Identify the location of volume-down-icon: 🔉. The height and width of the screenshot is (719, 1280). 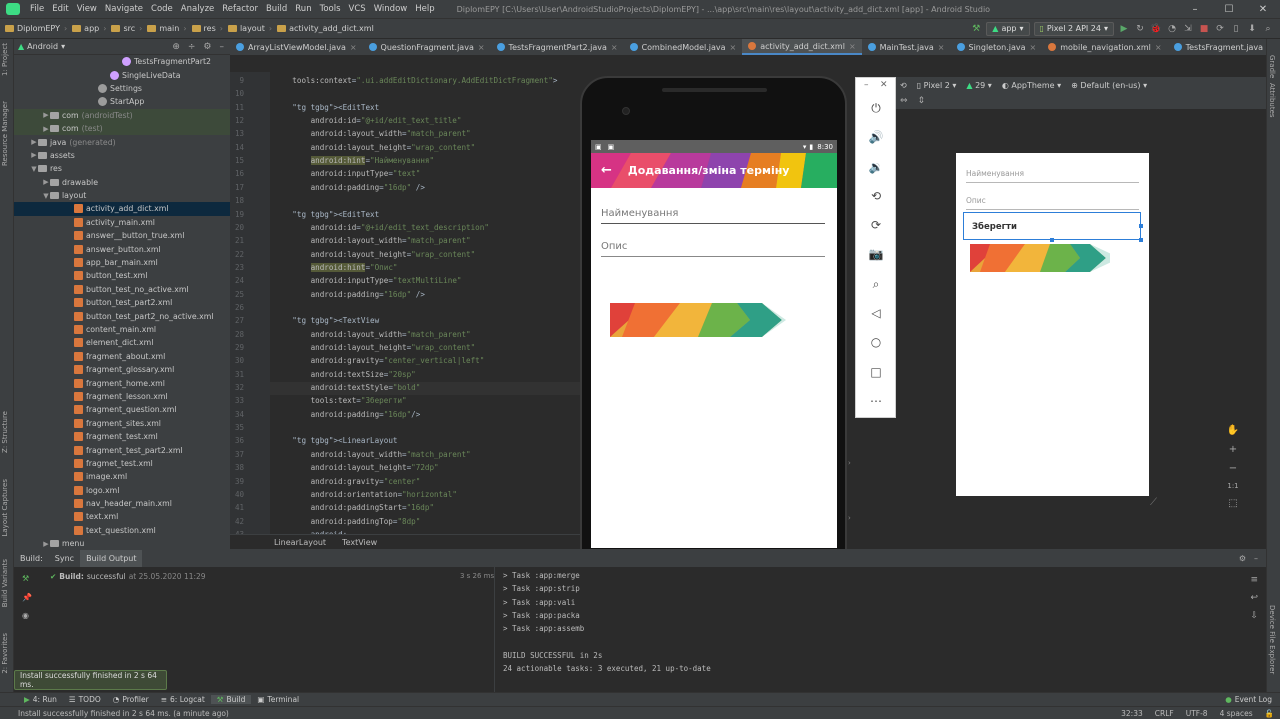
(876, 167).